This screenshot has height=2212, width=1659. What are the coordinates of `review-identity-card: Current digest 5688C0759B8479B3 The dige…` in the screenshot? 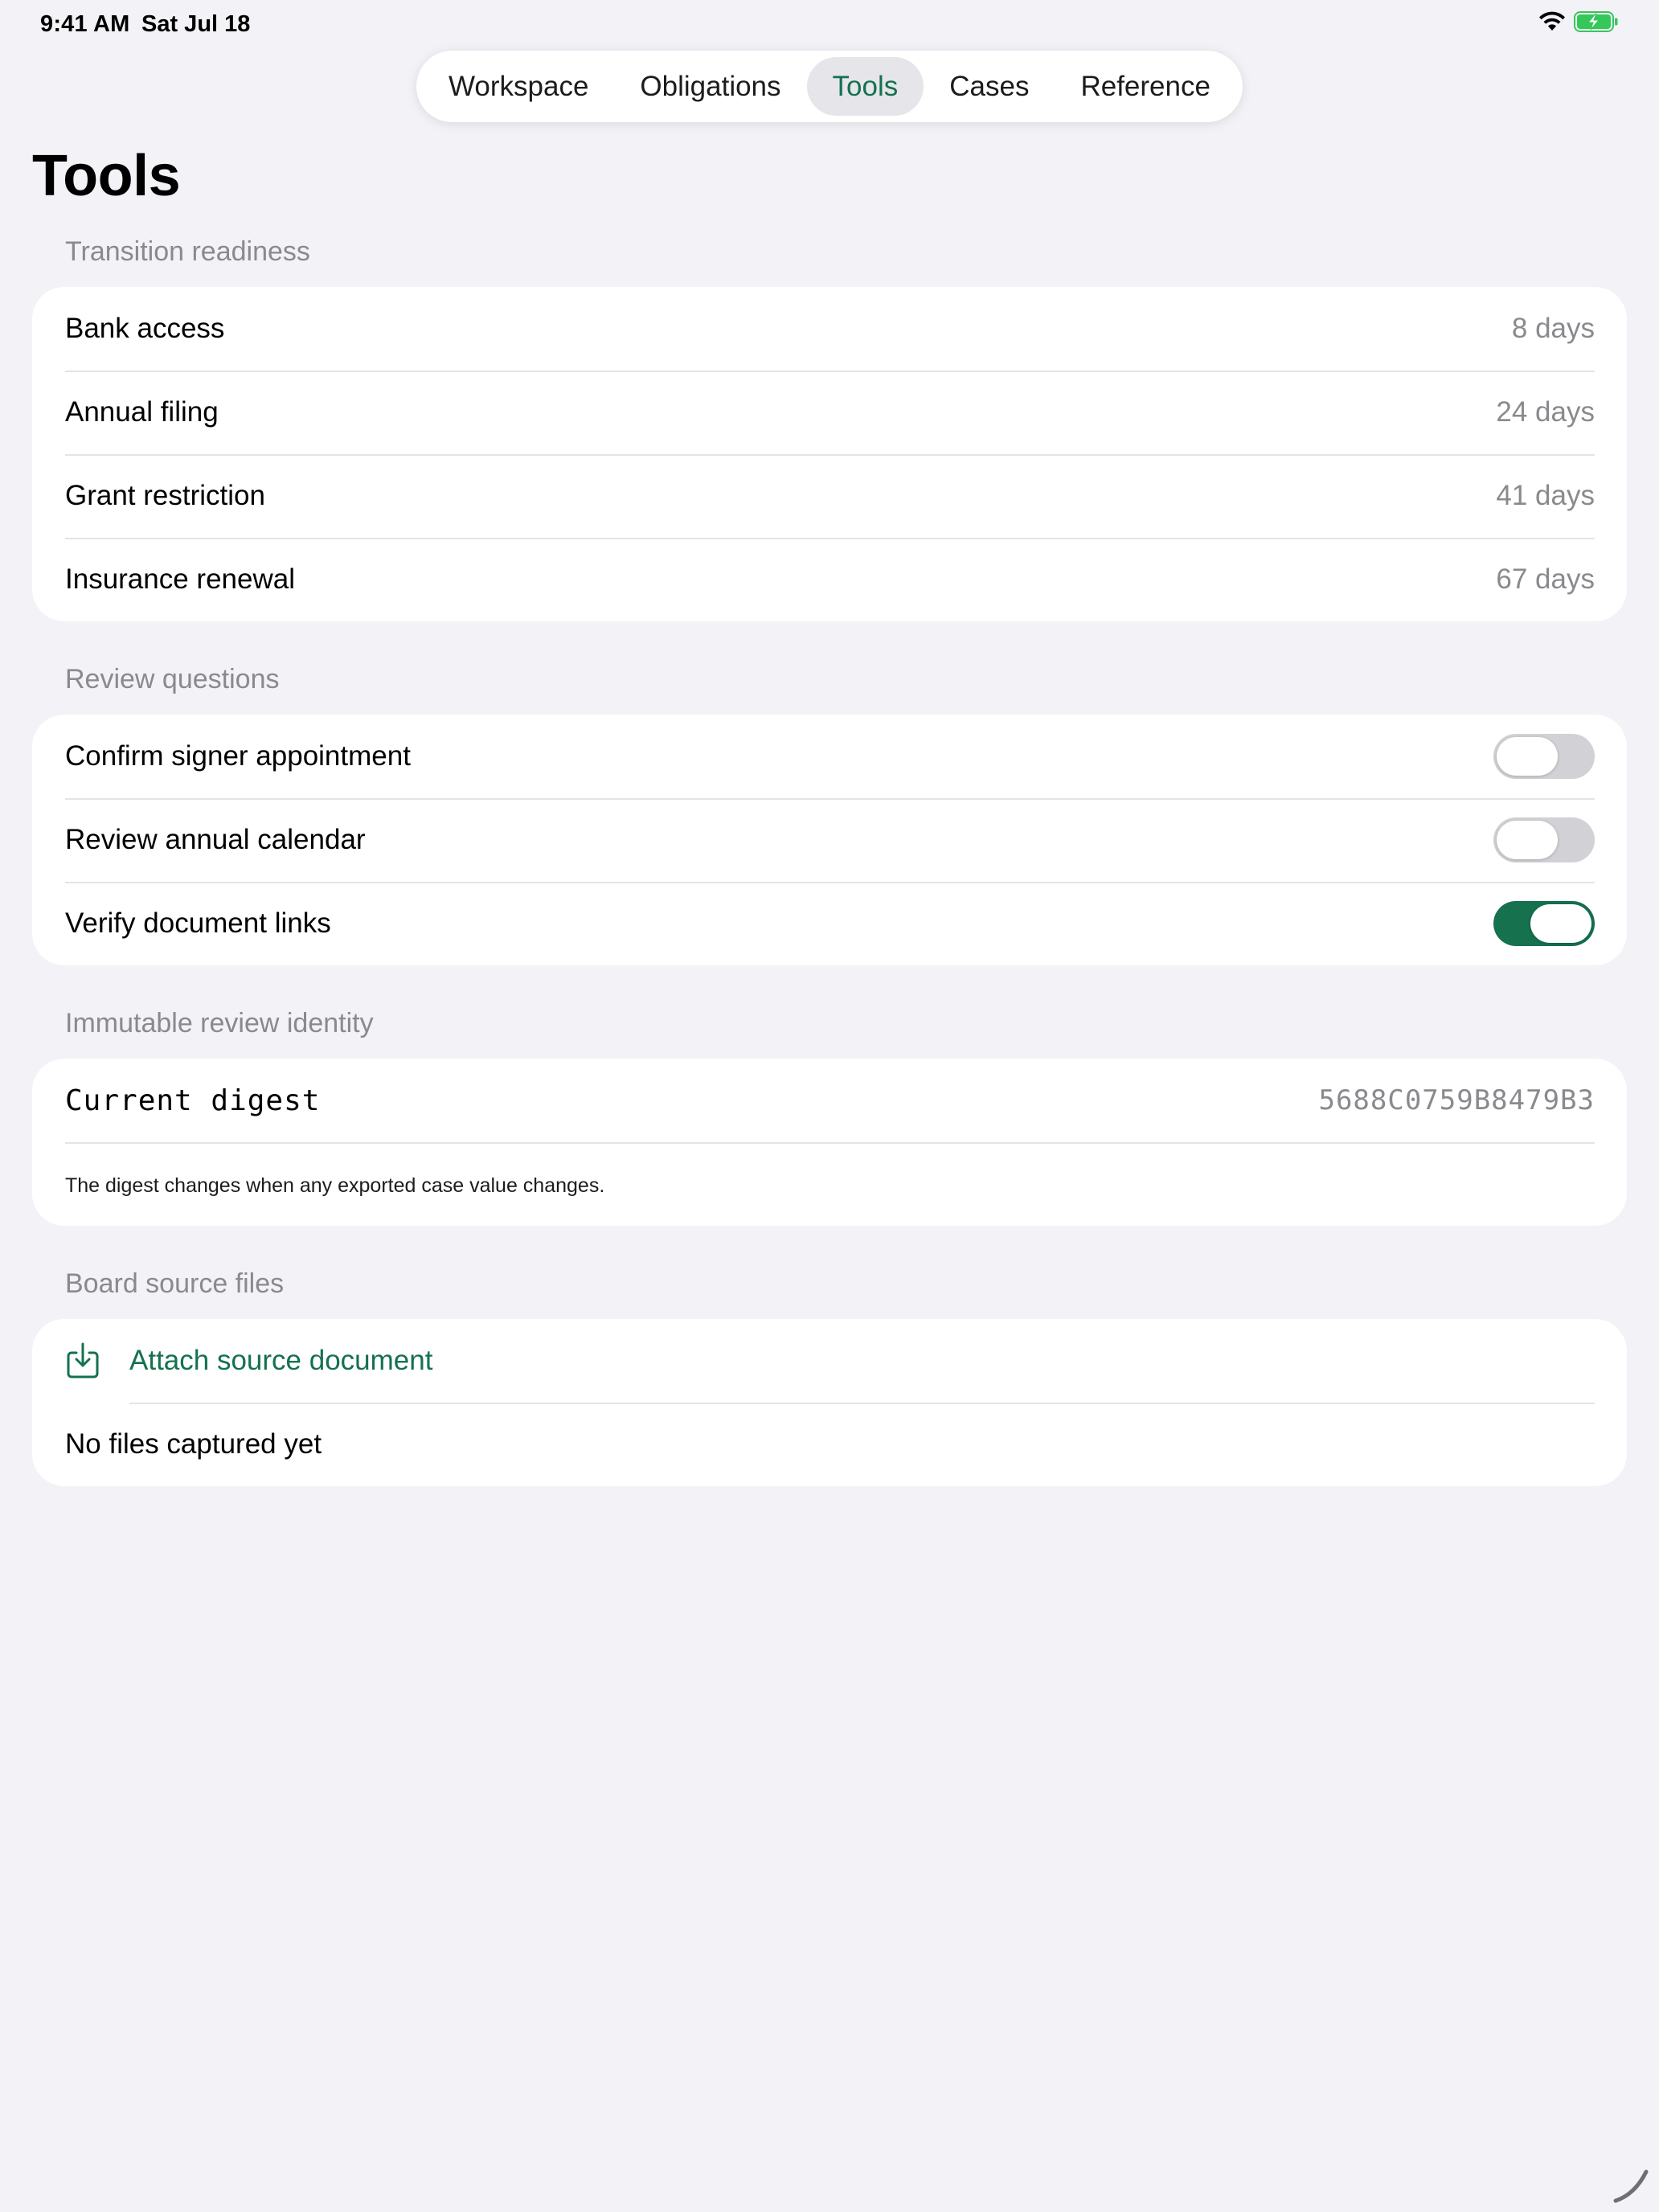 It's located at (829, 1142).